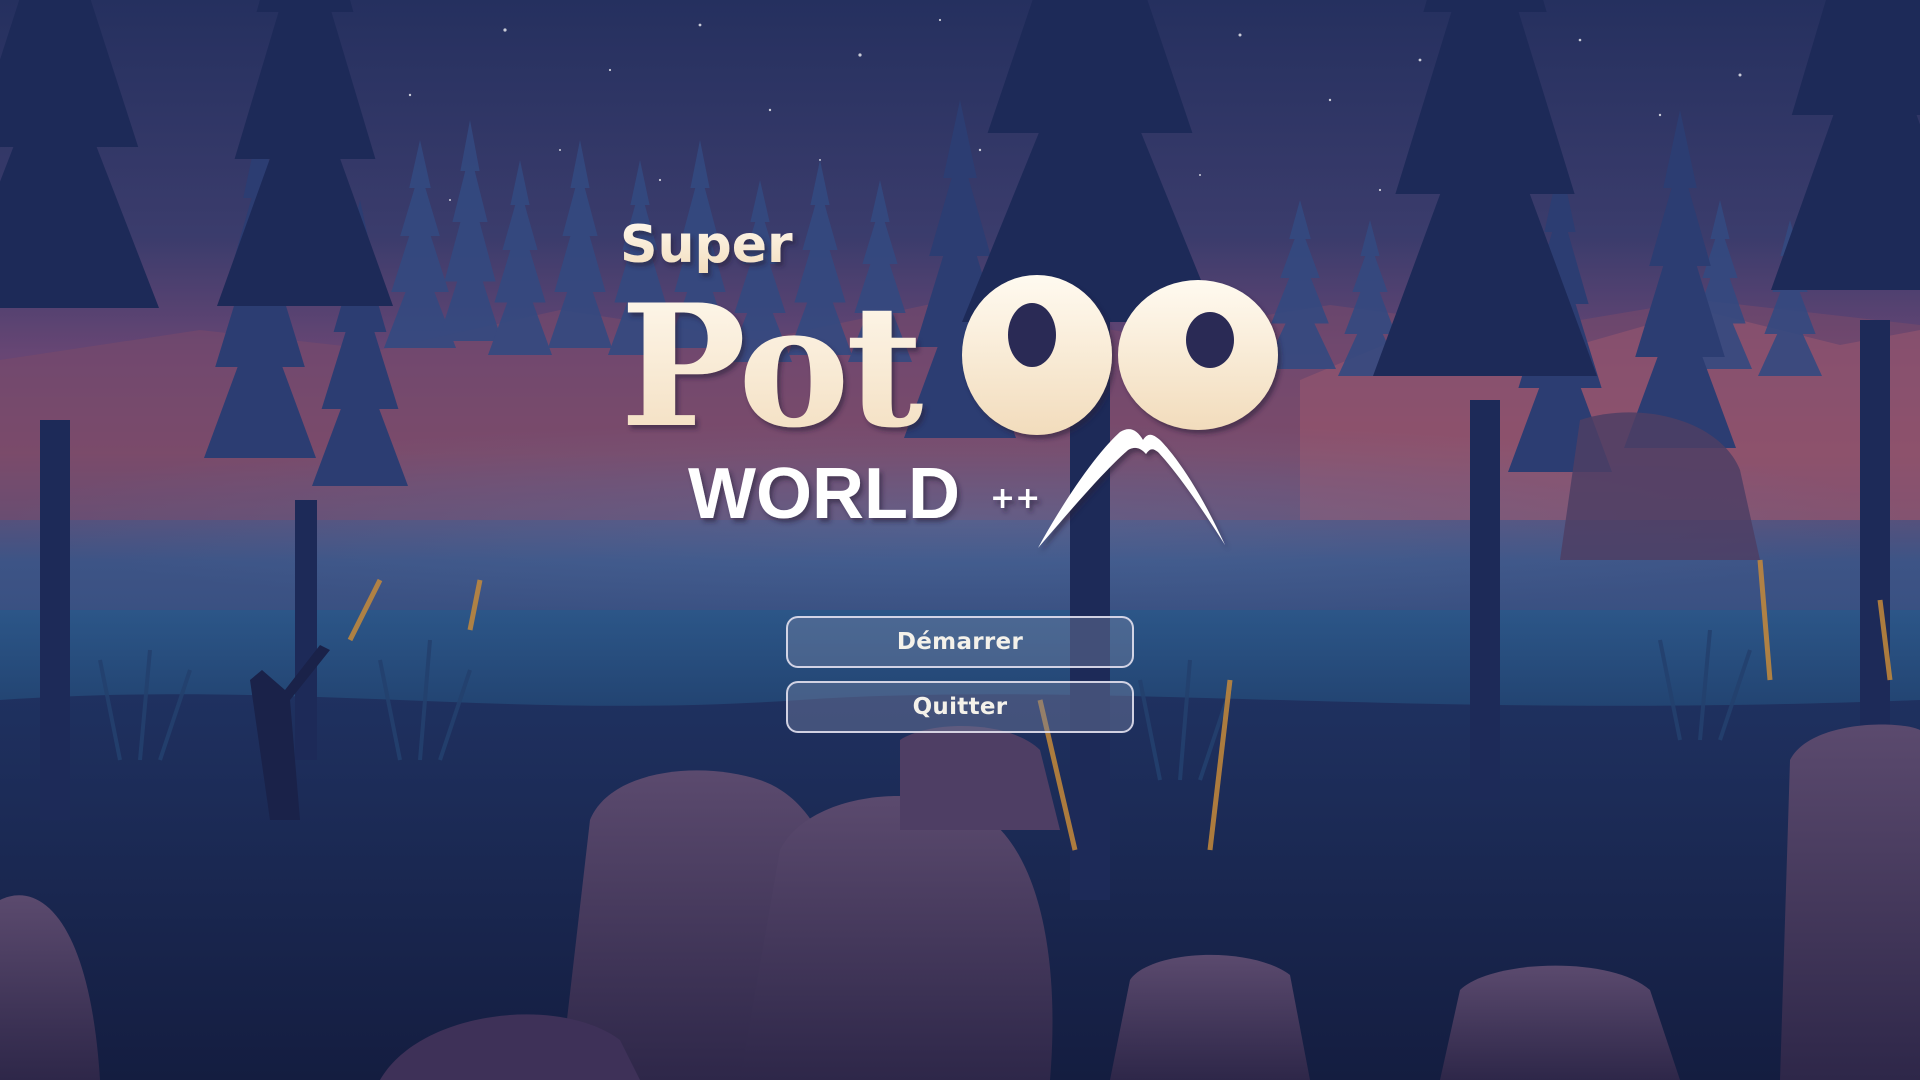 This screenshot has height=1080, width=1920. Describe the element at coordinates (960, 642) in the screenshot. I see `start-button: Démarrer` at that location.